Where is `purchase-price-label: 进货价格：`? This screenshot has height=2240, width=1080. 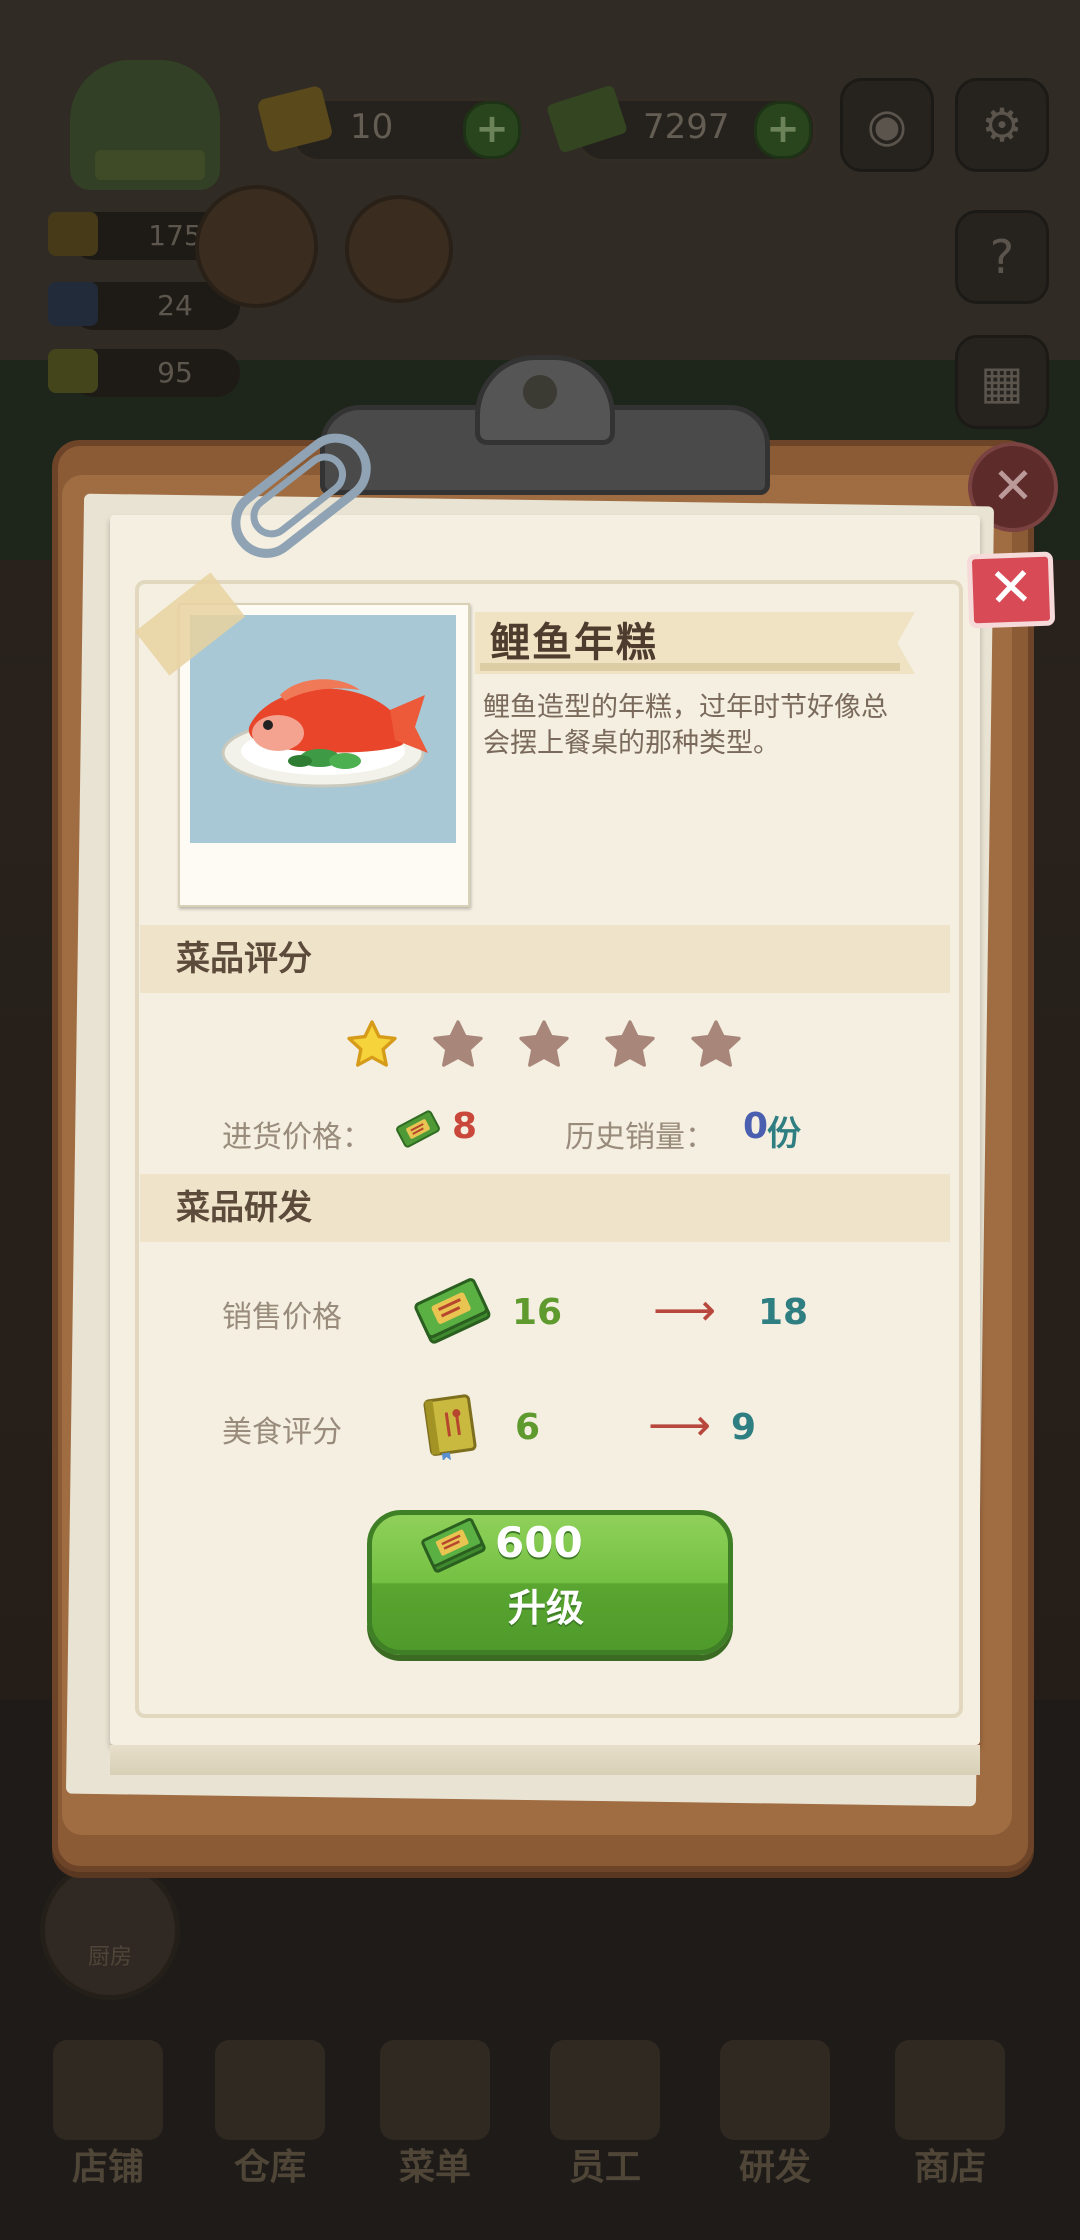
purchase-price-label: 进货价格： is located at coordinates (297, 1137).